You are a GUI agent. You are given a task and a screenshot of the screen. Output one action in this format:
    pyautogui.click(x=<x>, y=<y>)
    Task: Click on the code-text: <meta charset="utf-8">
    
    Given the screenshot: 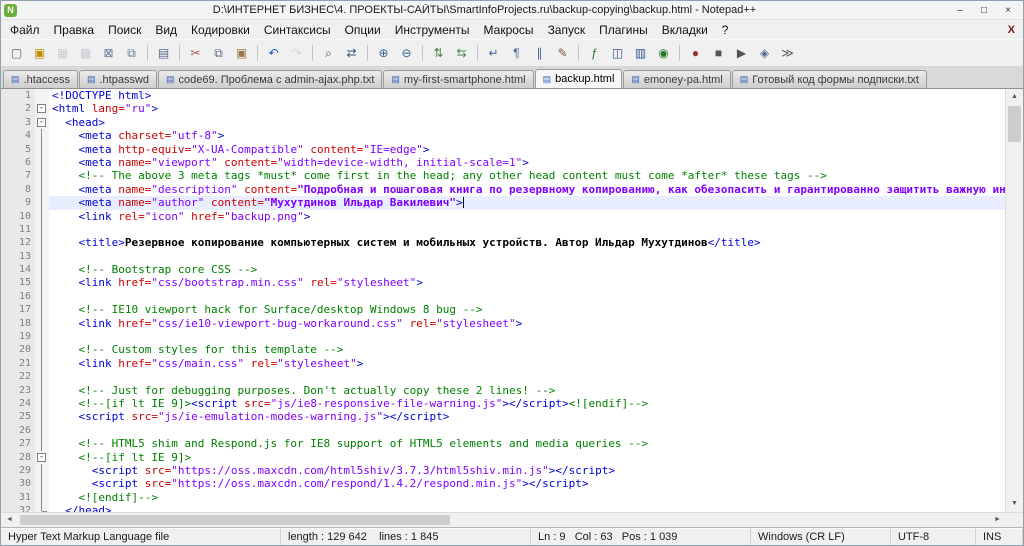 What is the action you would take?
    pyautogui.click(x=527, y=135)
    